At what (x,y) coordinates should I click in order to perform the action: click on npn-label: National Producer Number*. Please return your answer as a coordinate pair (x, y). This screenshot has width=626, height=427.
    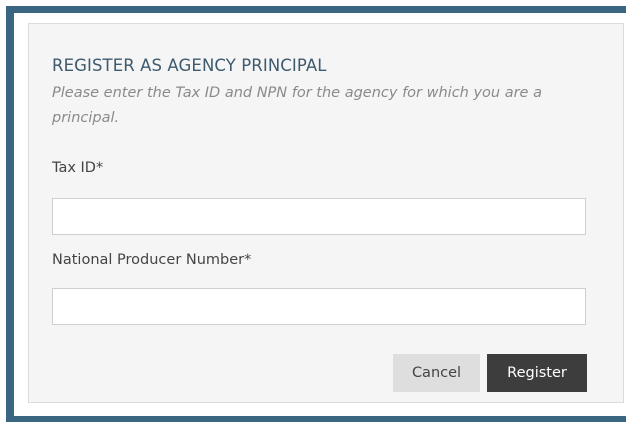
    Looking at the image, I should click on (152, 260).